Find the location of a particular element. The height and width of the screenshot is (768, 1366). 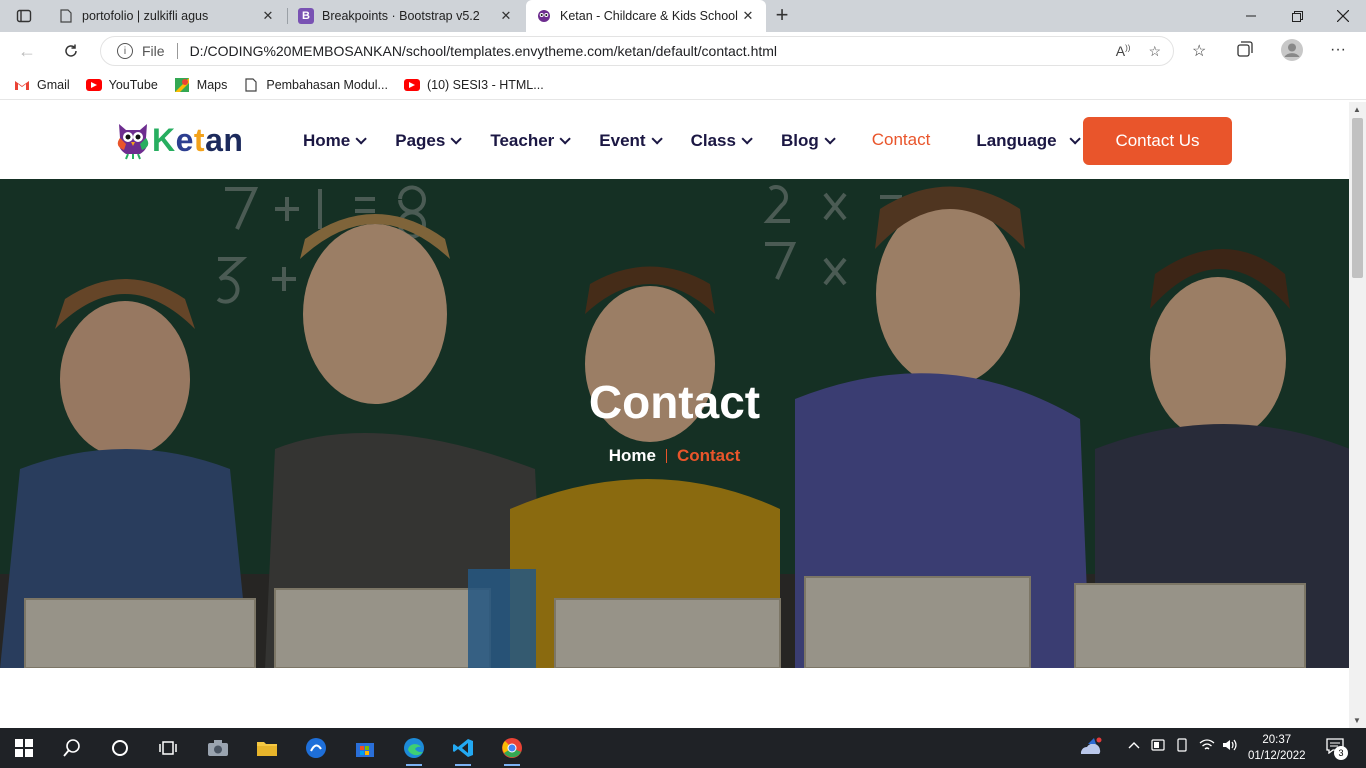

volume-icon is located at coordinates (1230, 746).